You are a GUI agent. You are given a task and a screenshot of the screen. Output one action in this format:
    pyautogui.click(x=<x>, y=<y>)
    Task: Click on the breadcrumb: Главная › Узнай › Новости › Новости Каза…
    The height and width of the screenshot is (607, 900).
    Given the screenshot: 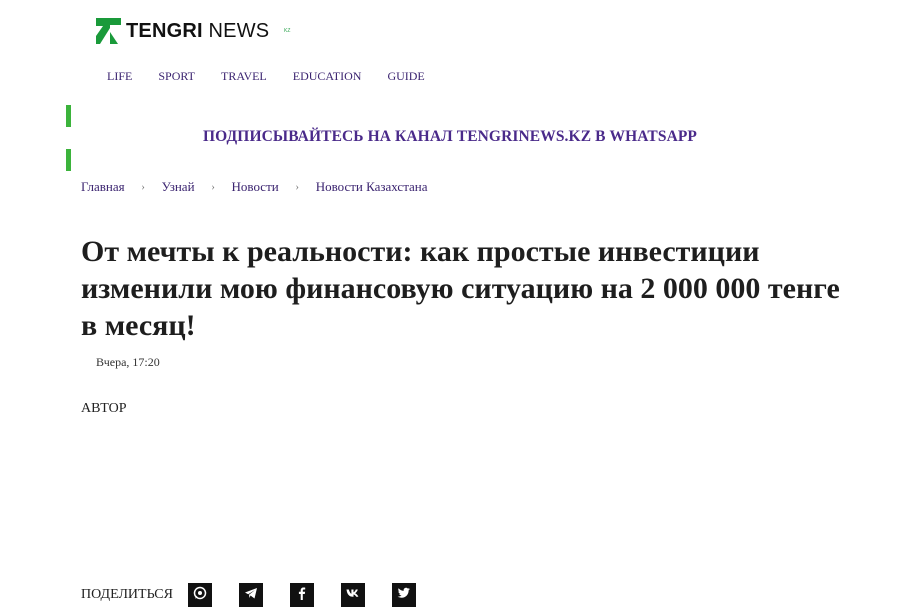 What is the action you would take?
    pyautogui.click(x=254, y=187)
    